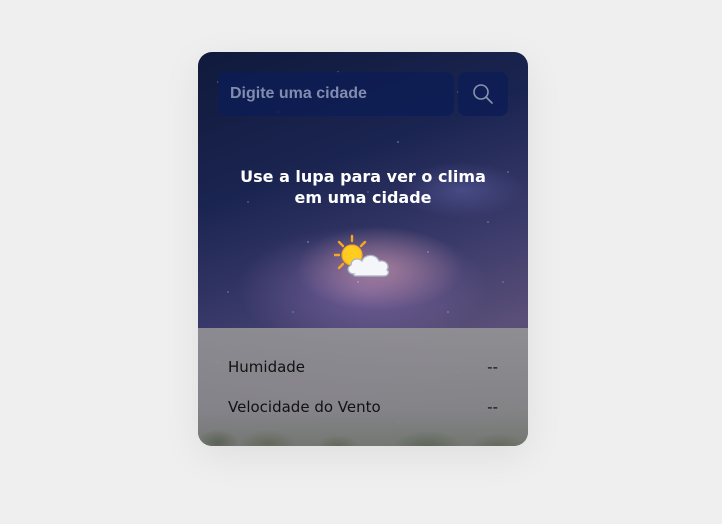 The image size is (722, 524). I want to click on wind-speed-row: Velocidade do Vento --, so click(363, 407).